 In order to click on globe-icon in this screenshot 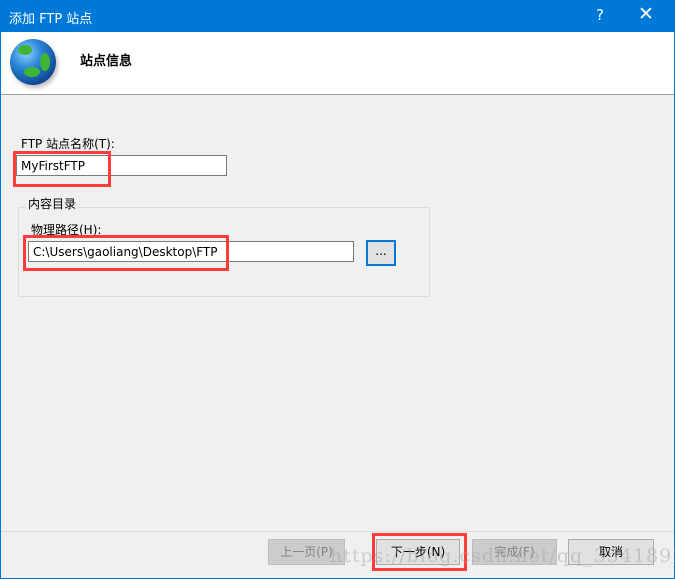, I will do `click(33, 62)`.